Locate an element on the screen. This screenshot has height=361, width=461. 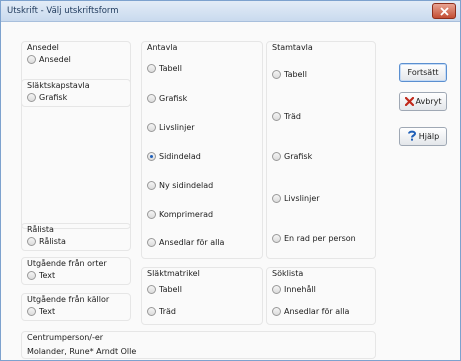
kallor-legend: Utgående från källor is located at coordinates (68, 299).